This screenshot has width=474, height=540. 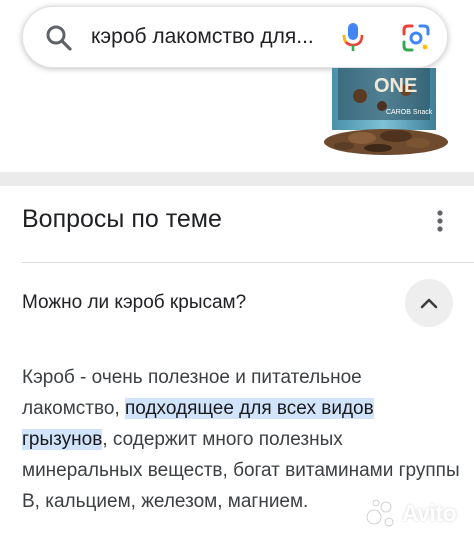 I want to click on question-text: Можно ли кэроб крысам?, so click(x=134, y=303).